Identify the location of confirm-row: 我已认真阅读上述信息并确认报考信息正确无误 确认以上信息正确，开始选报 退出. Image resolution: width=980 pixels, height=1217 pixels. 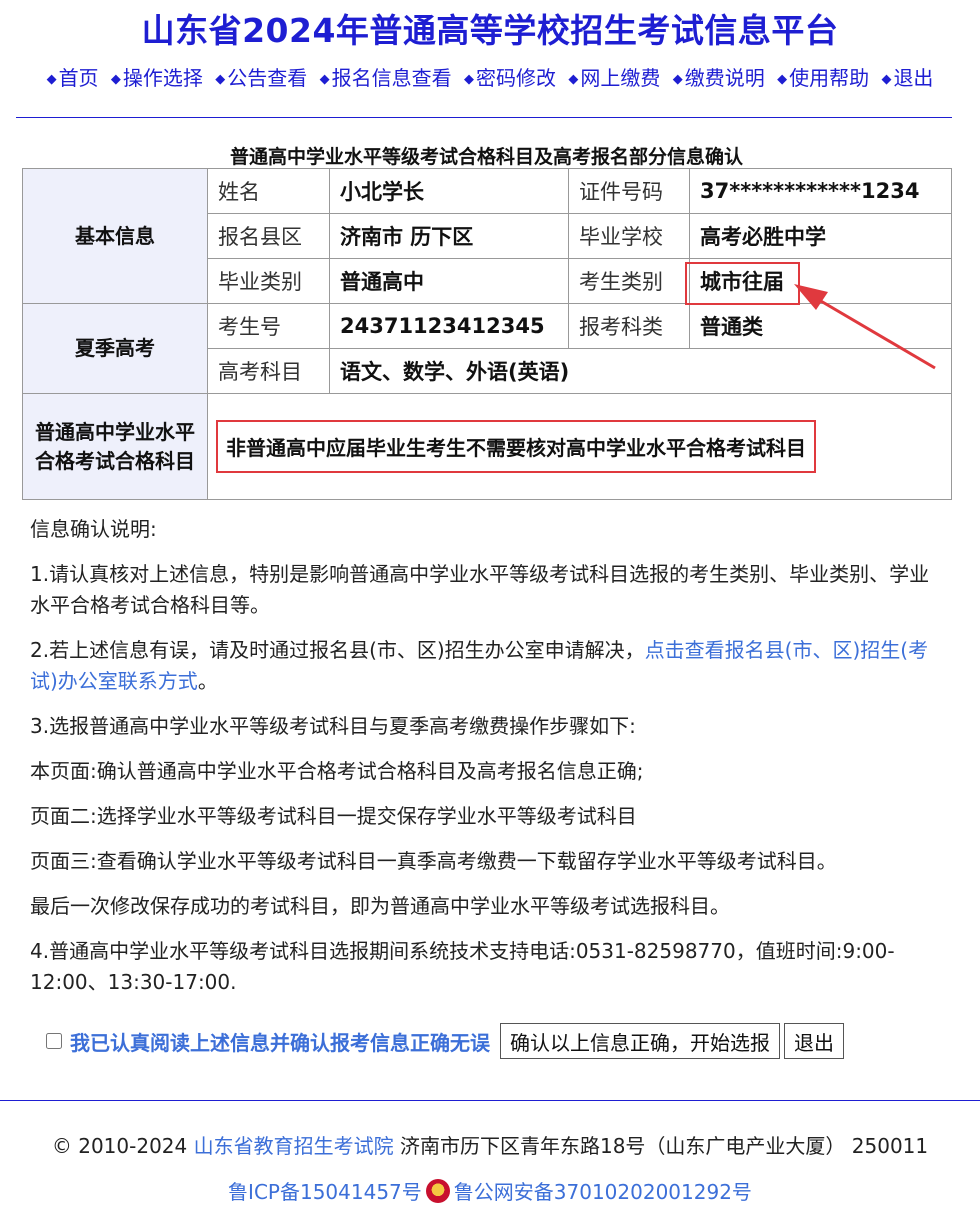
(445, 1041).